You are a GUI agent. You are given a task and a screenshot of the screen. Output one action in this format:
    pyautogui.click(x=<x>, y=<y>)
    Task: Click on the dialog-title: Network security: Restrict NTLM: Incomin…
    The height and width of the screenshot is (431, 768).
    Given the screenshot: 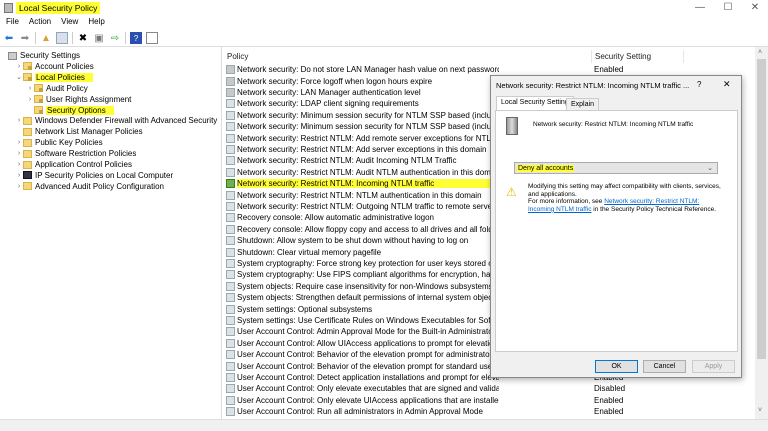 What is the action you would take?
    pyautogui.click(x=593, y=85)
    